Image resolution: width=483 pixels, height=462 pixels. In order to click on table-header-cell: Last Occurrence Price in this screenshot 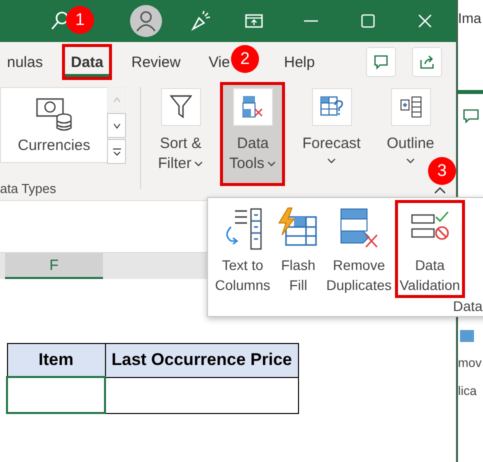, I will do `click(201, 360)`.